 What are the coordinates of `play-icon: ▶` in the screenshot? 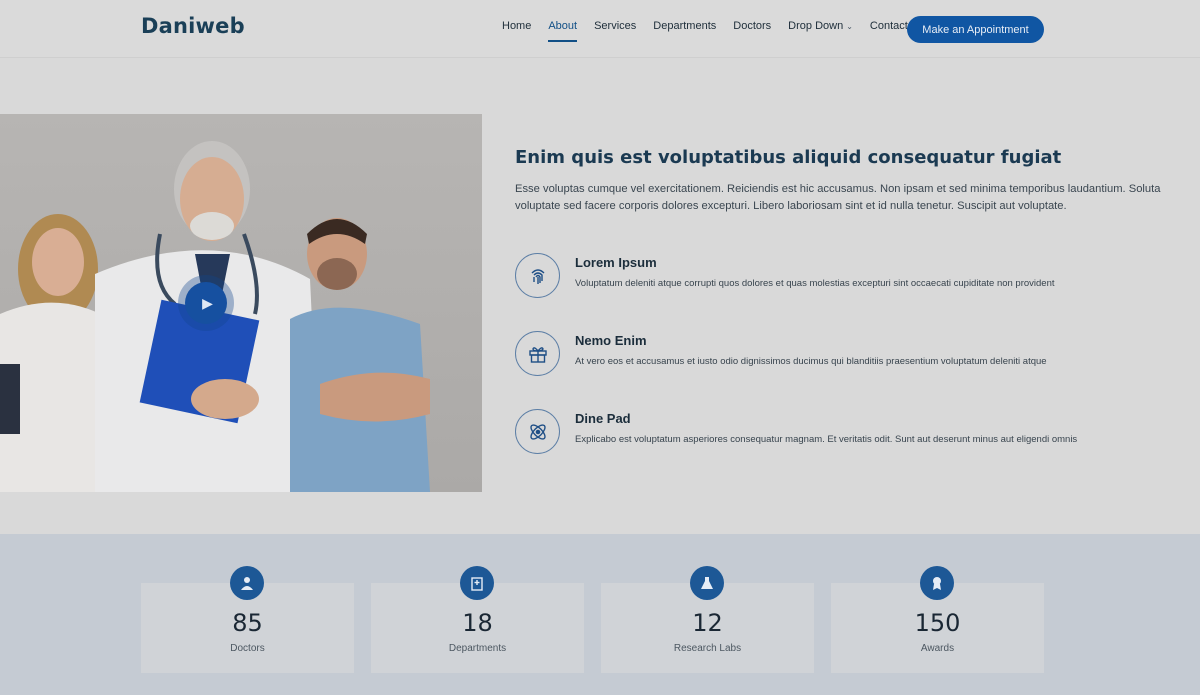 It's located at (206, 303).